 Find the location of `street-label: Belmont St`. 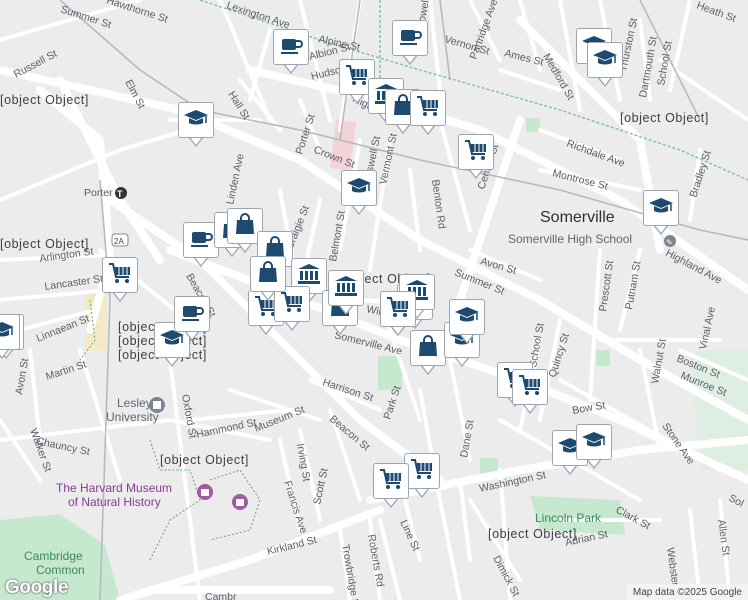

street-label: Belmont St is located at coordinates (337, 236).